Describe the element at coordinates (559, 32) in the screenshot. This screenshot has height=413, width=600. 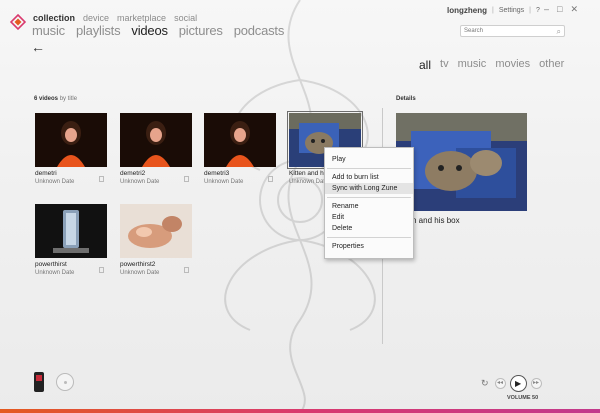
I see `search-icon: ⌕` at that location.